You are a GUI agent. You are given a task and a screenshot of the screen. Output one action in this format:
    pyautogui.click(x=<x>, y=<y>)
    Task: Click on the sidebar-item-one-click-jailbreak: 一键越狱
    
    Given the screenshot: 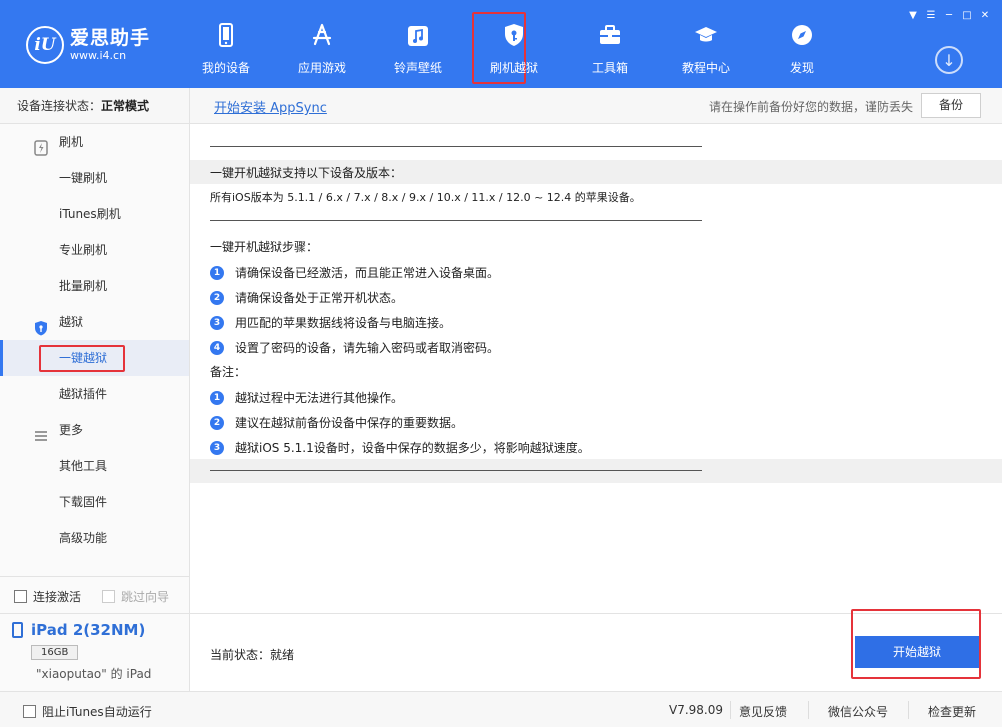 What is the action you would take?
    pyautogui.click(x=94, y=358)
    